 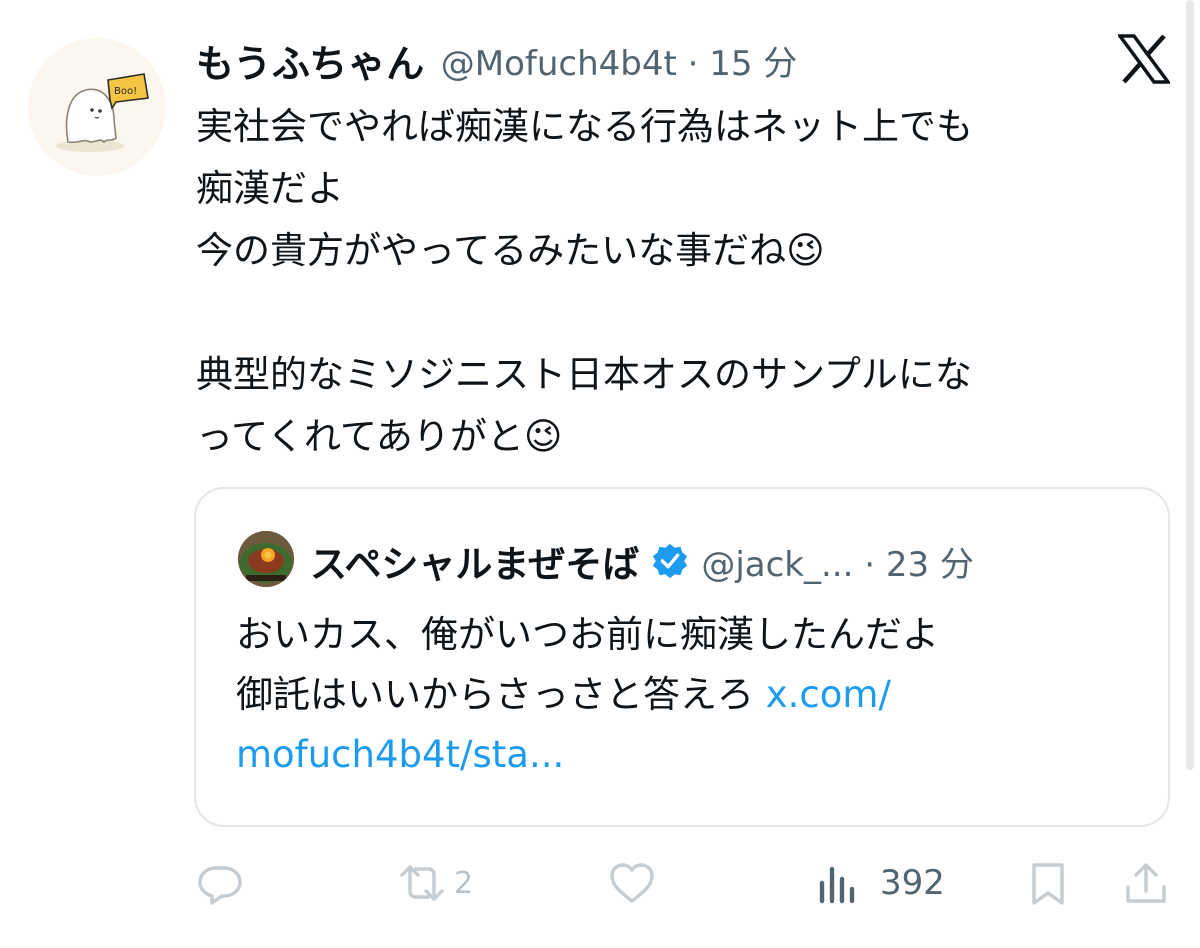 What do you see at coordinates (912, 883) in the screenshot?
I see `views-count: 392` at bounding box center [912, 883].